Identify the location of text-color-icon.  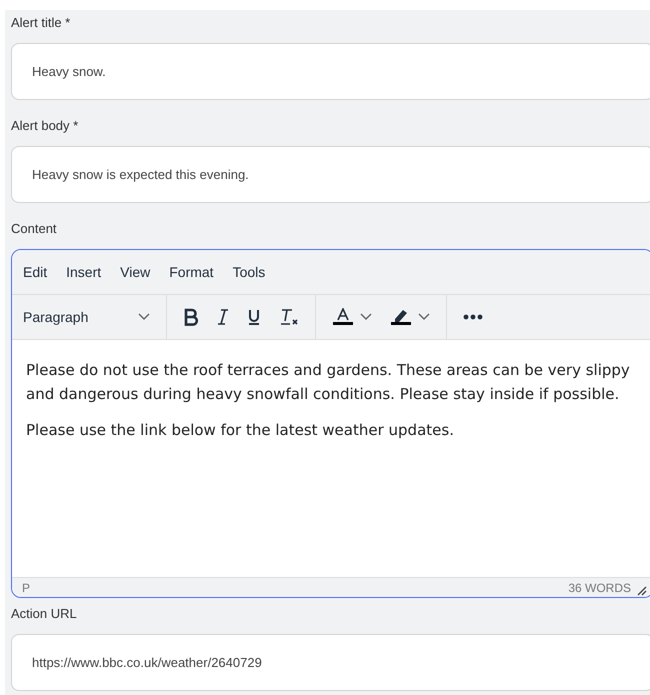
(343, 317).